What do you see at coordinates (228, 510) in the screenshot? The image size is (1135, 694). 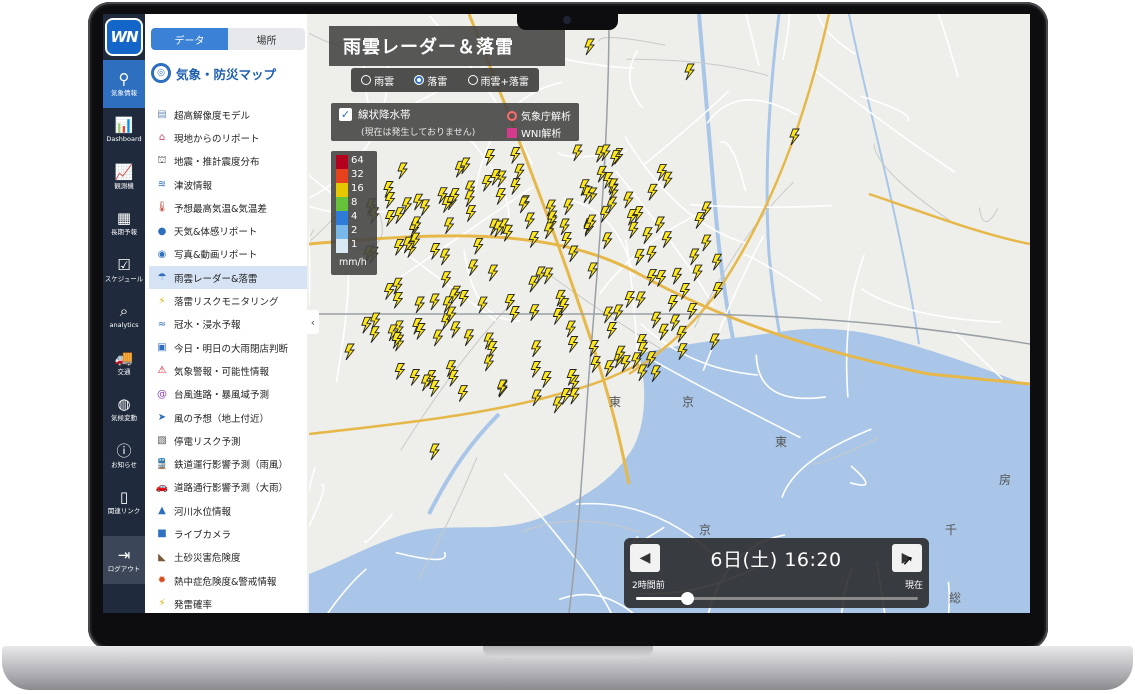 I see `menu-item-17: ▲ 河川水位情報` at bounding box center [228, 510].